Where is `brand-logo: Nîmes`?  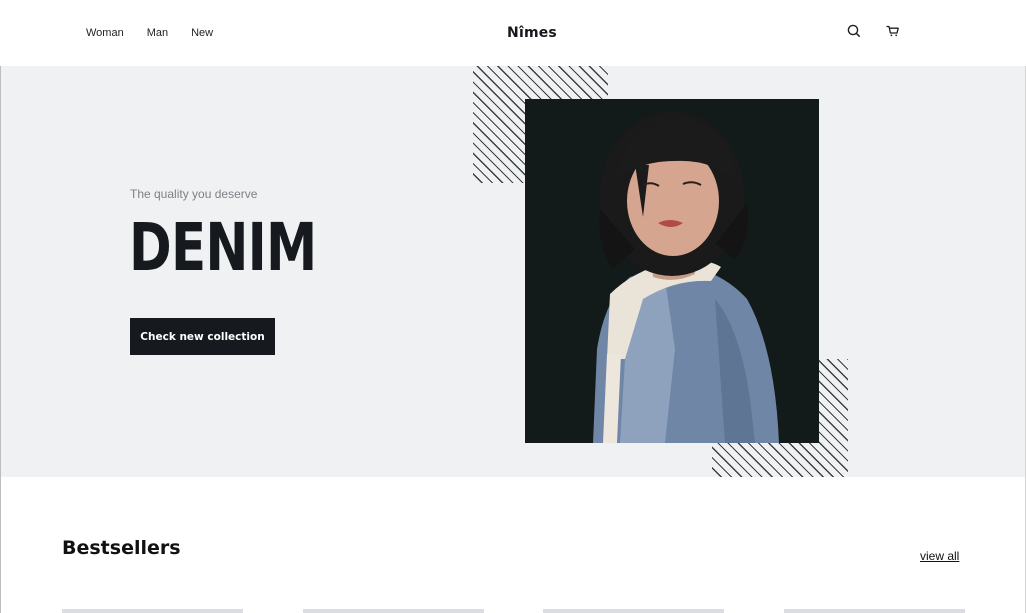 brand-logo: Nîmes is located at coordinates (513, 33).